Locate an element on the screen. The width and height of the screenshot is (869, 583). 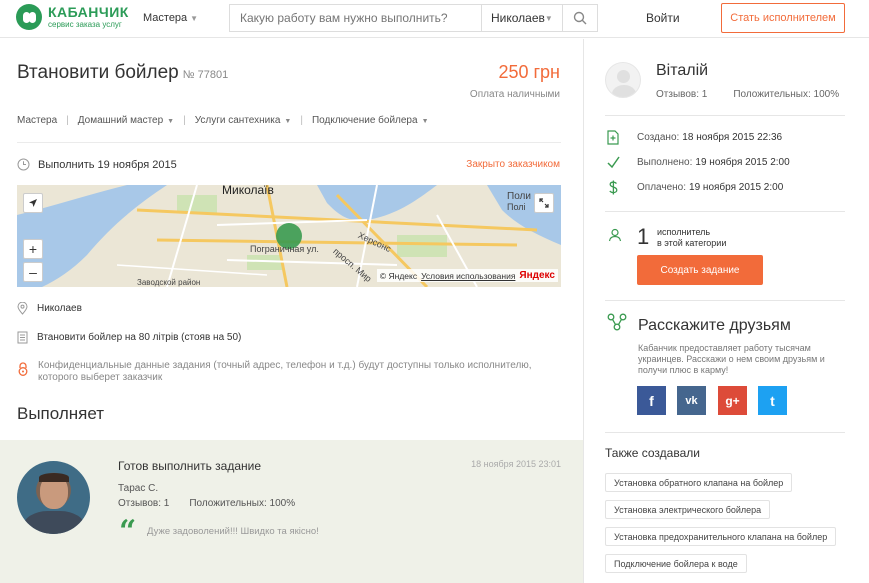
facebook-share-button: f is located at coordinates (651, 400).